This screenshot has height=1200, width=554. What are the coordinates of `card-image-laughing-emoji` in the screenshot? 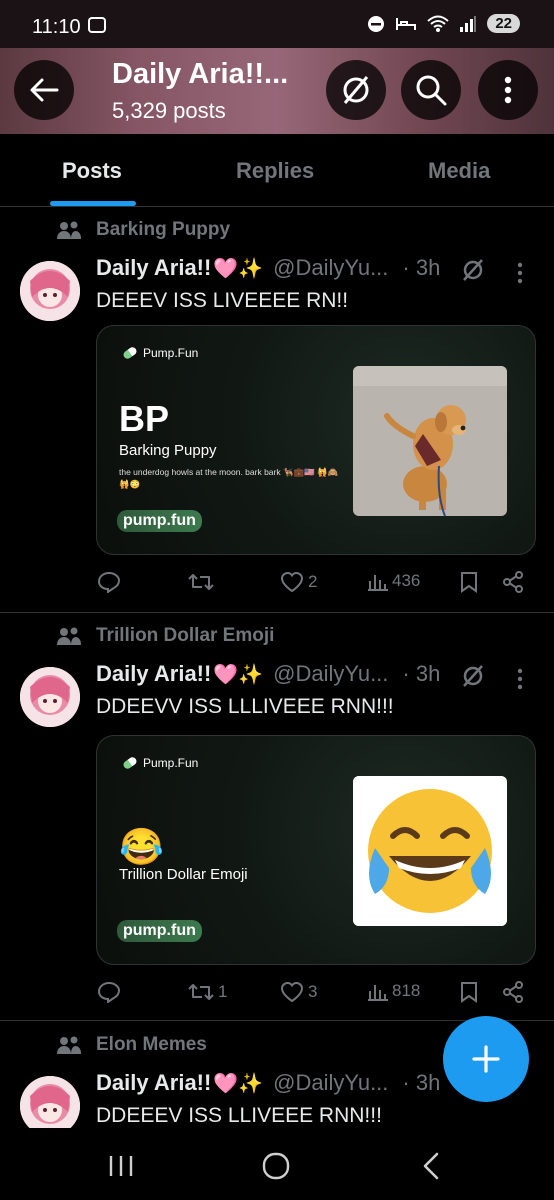 It's located at (430, 851).